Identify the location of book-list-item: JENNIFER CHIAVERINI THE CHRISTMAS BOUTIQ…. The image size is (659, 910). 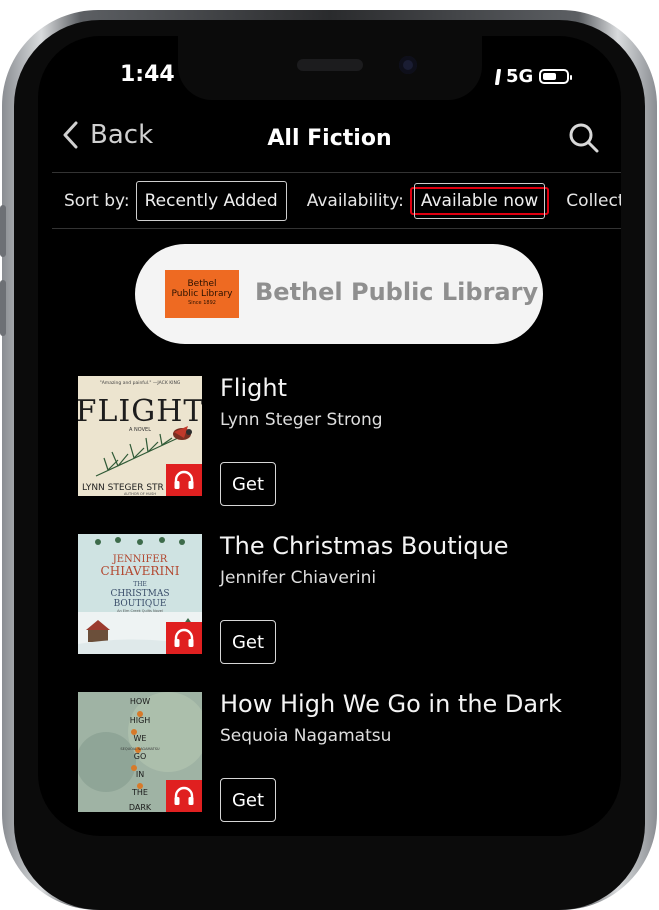
(338, 608).